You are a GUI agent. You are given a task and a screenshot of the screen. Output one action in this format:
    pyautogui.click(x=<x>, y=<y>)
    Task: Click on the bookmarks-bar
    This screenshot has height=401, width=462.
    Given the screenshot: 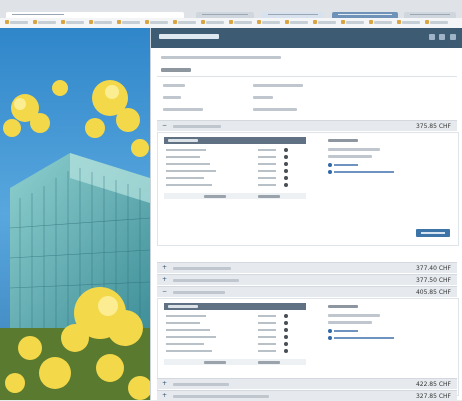 What is the action you would take?
    pyautogui.click(x=231, y=23)
    